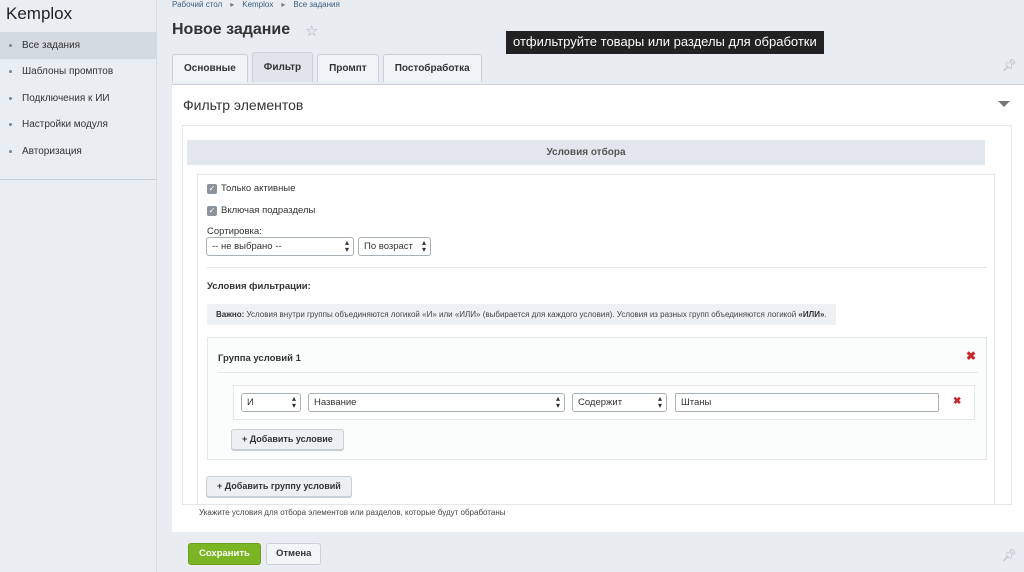 This screenshot has height=572, width=1024. Describe the element at coordinates (259, 286) in the screenshot. I see `filter-conditions-label: Условия фильтрации:` at that location.